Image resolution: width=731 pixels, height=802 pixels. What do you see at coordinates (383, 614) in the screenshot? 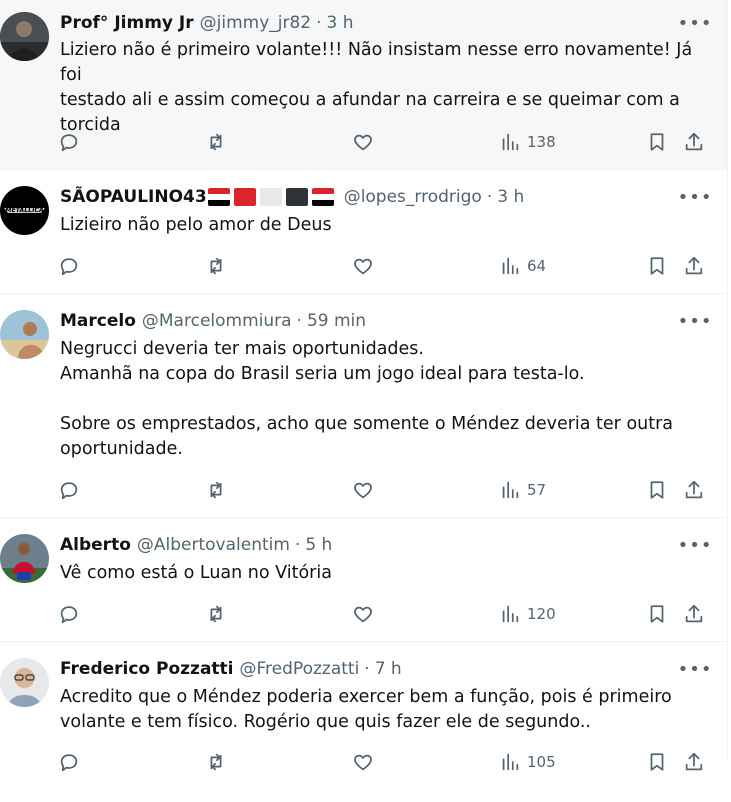
I see `action-bar: 120` at bounding box center [383, 614].